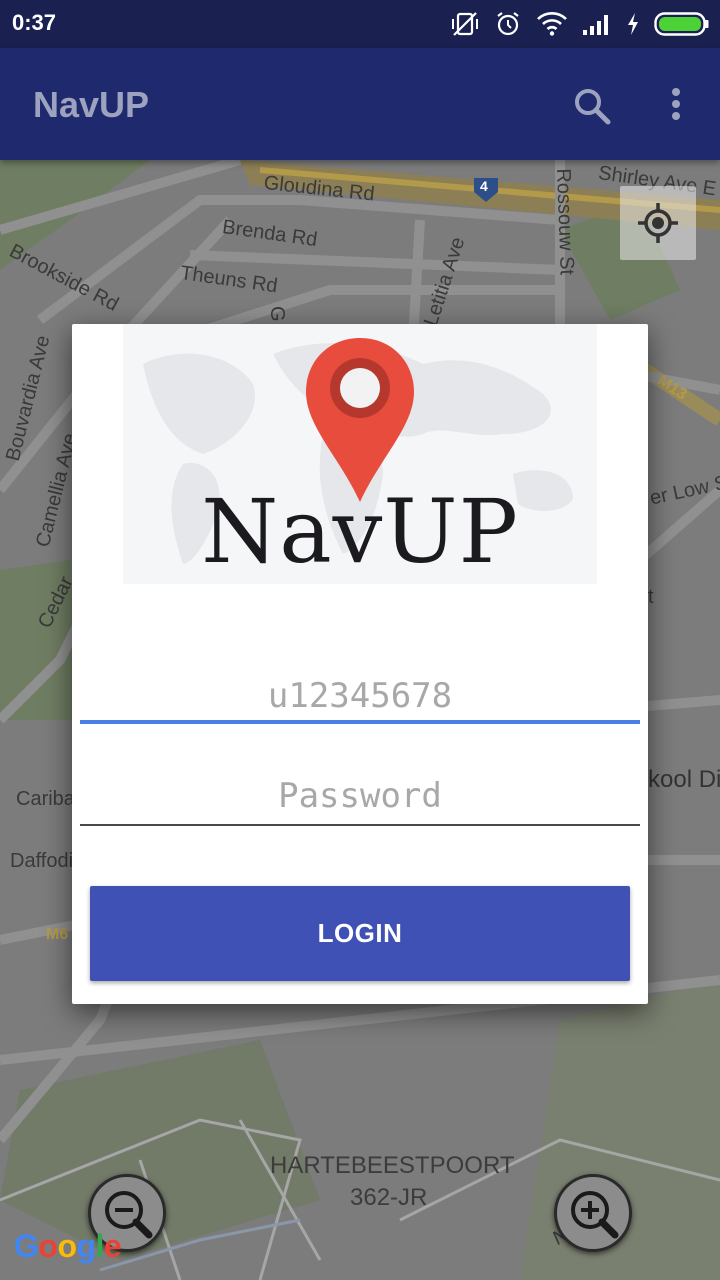 The image size is (720, 1280). What do you see at coordinates (552, 24) in the screenshot?
I see `wifi-icon` at bounding box center [552, 24].